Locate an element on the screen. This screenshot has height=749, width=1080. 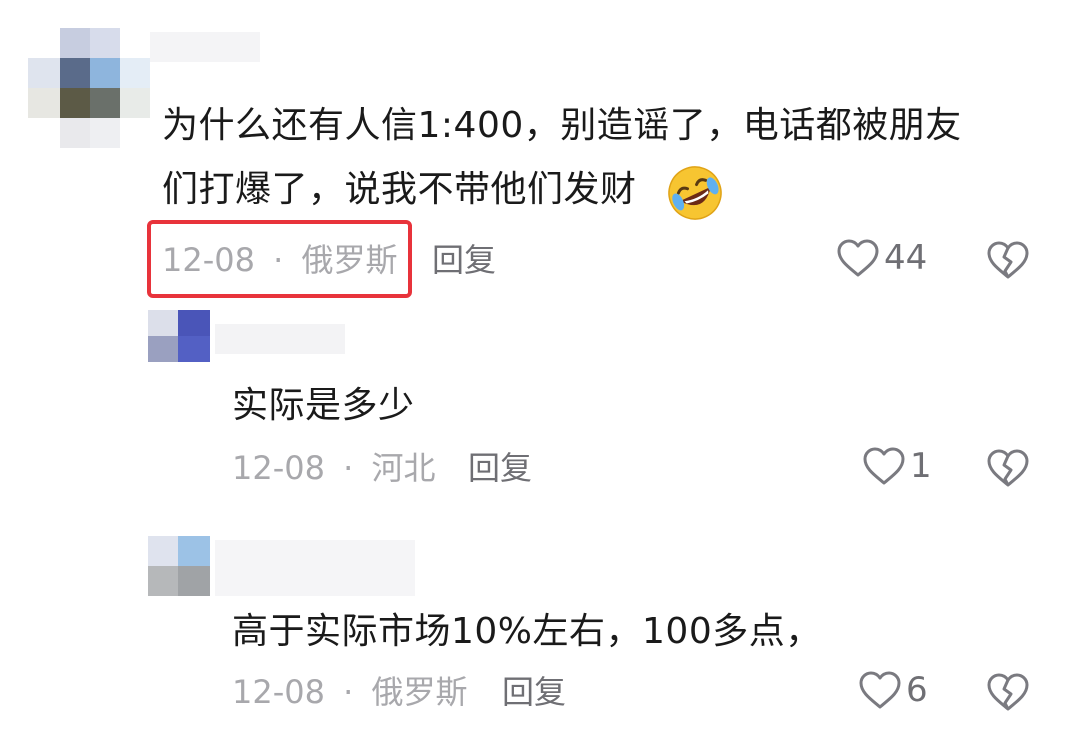
comment-location: 河北 is located at coordinates (403, 468).